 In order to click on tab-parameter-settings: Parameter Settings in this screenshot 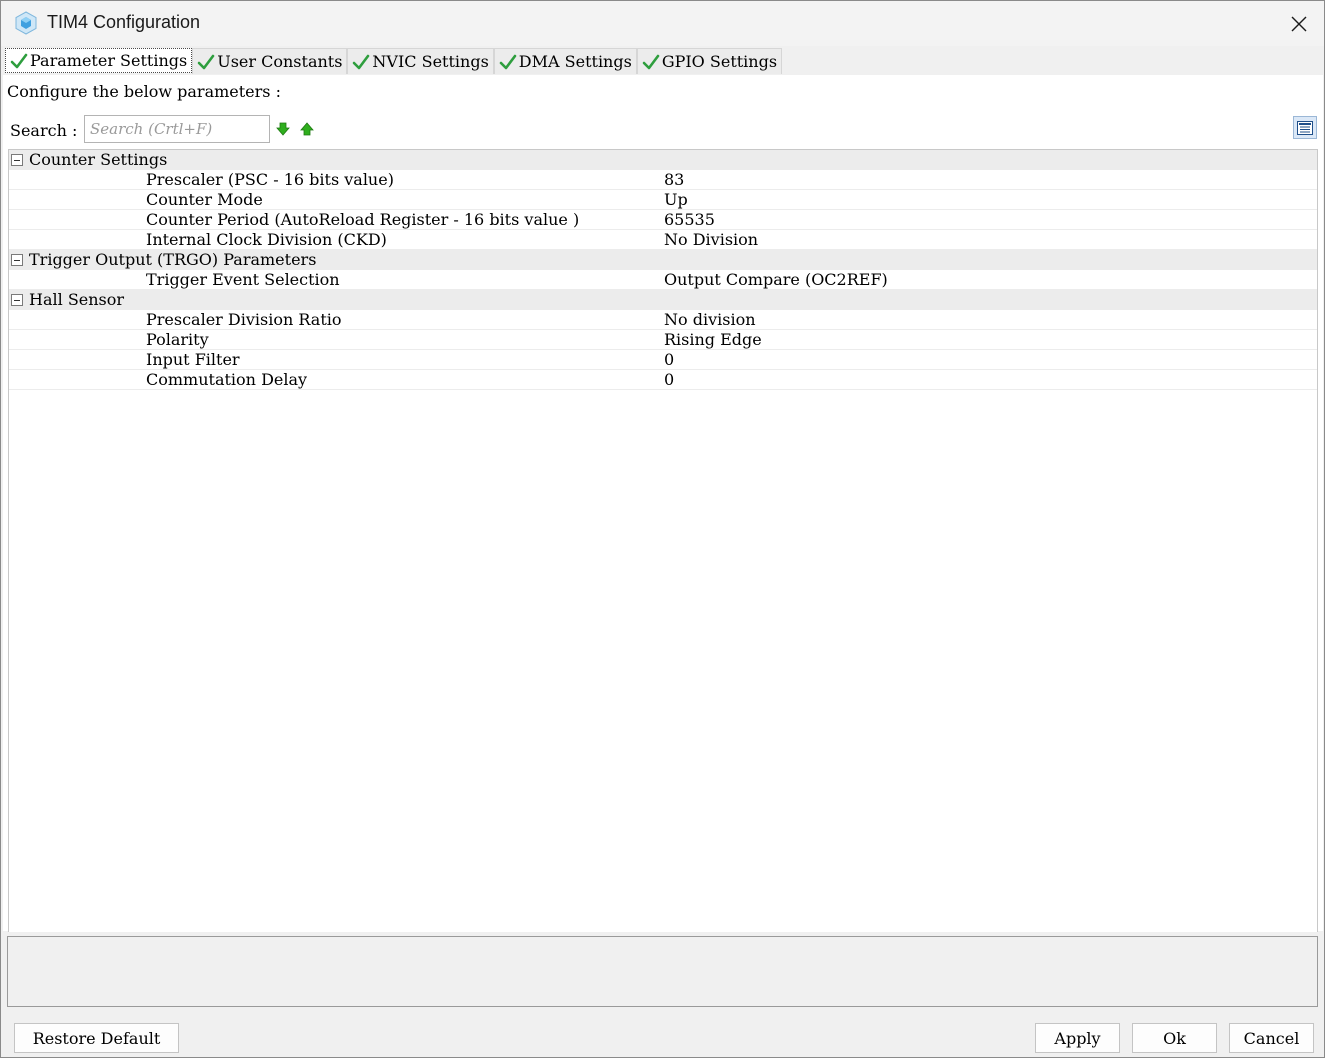, I will do `click(99, 60)`.